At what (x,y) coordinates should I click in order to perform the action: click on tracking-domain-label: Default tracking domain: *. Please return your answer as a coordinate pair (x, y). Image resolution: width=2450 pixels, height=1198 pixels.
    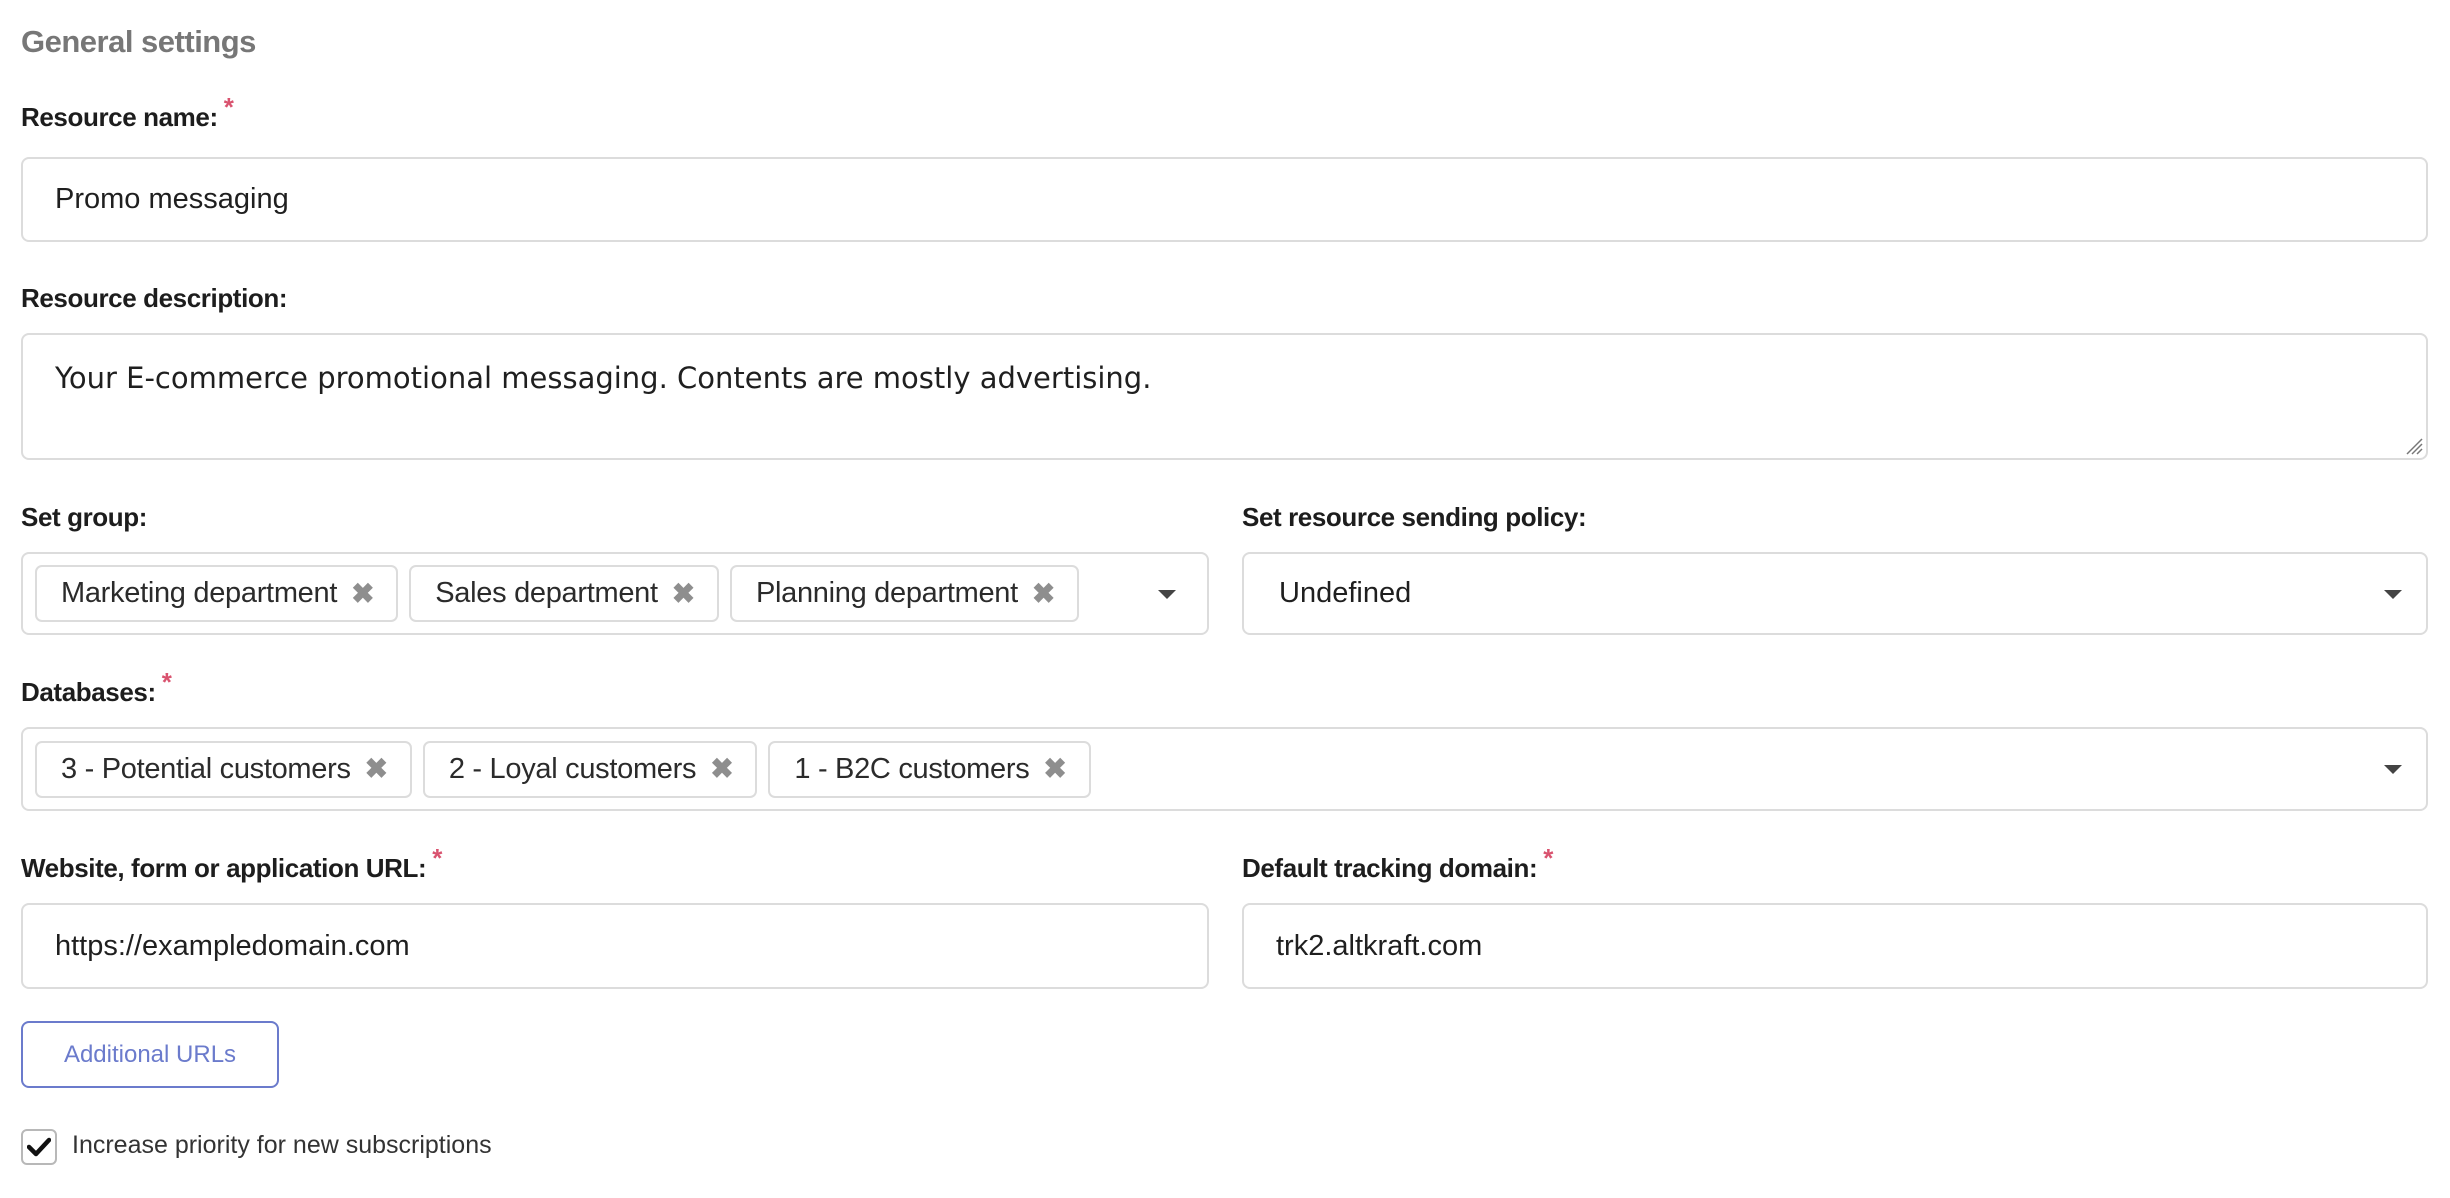
    Looking at the image, I should click on (1397, 863).